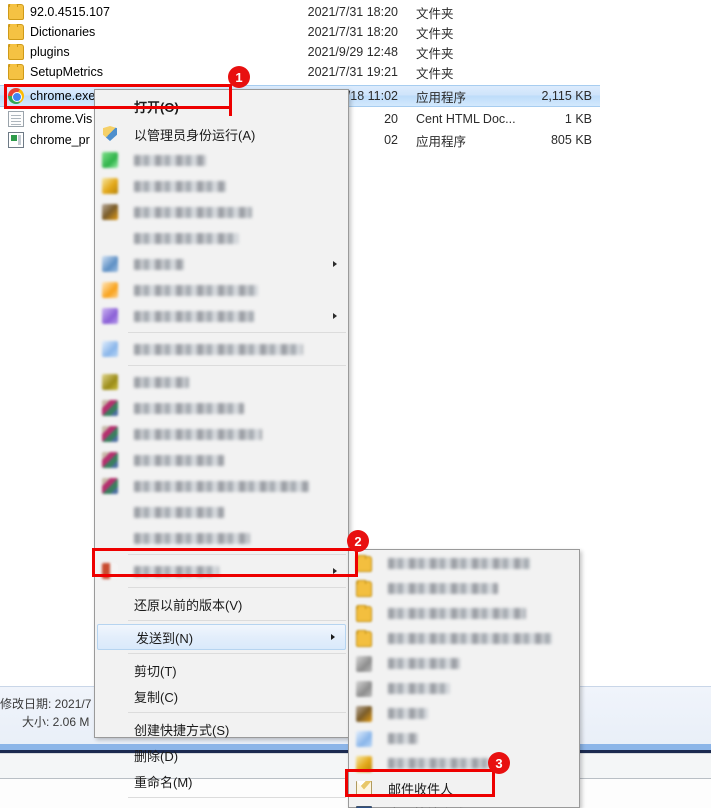 This screenshot has height=808, width=711. I want to click on table-row: Dictionaries 2021/7/31 18:20 文件夹, so click(355, 32).